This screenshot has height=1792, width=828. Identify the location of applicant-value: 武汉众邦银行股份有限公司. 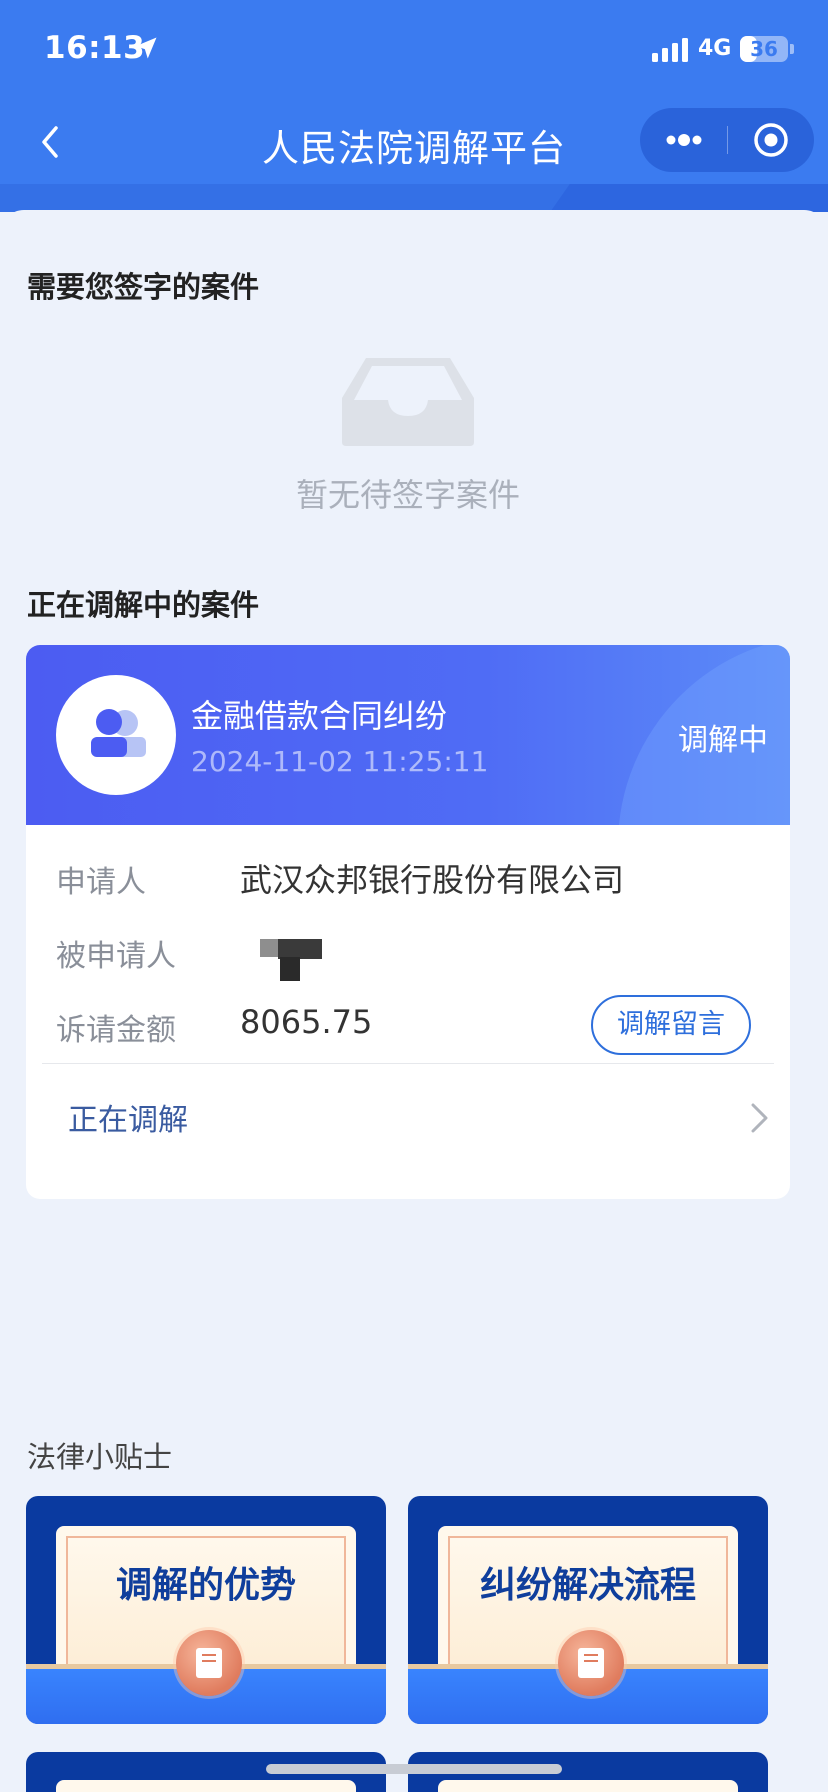
(432, 880).